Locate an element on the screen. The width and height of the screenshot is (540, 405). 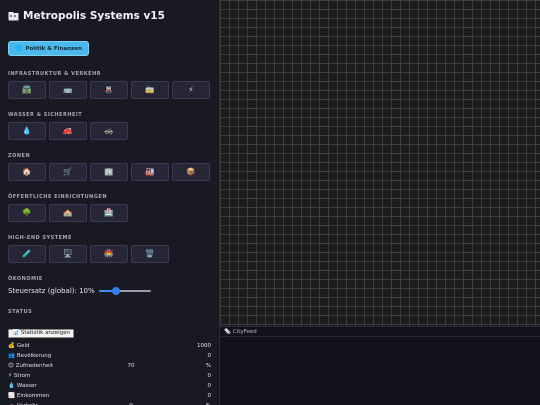
status-row-happiness: 😊 Zufriedenheit 70% is located at coordinates (109, 366).